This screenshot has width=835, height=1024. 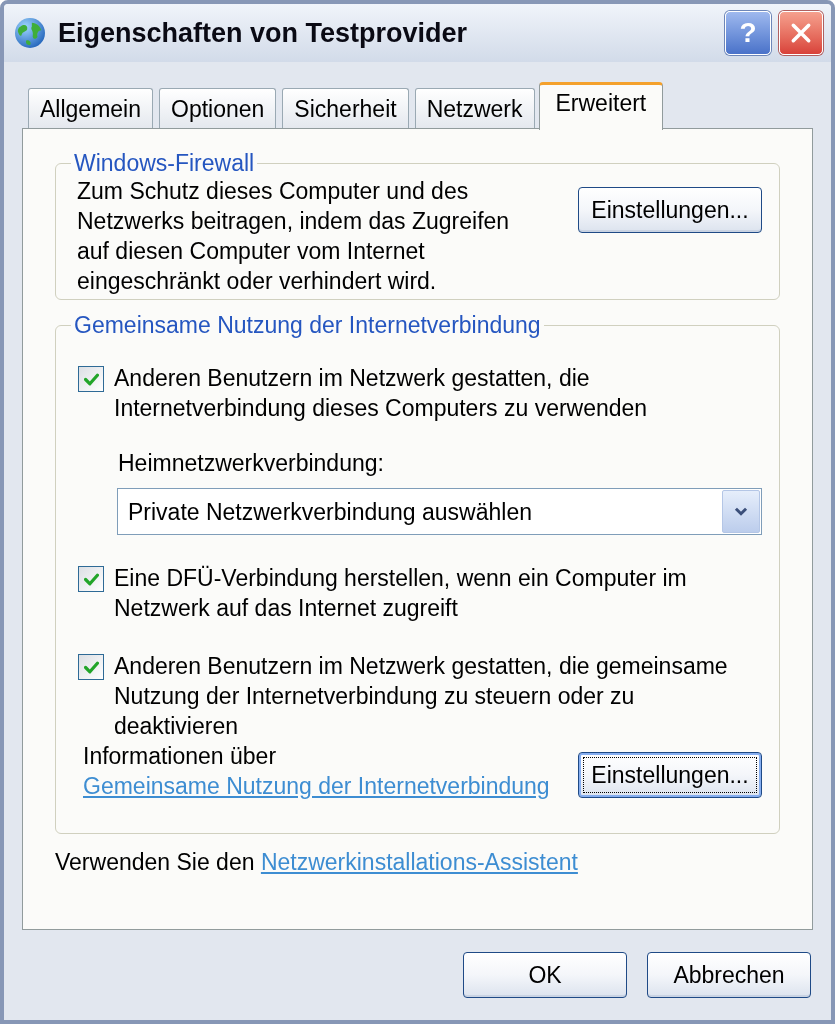 What do you see at coordinates (438, 393) in the screenshot?
I see `checkbox-label: Anderen Benutzern im Netzwerk gestatten, die Internetverbindung dieses Computers zu verwenden` at bounding box center [438, 393].